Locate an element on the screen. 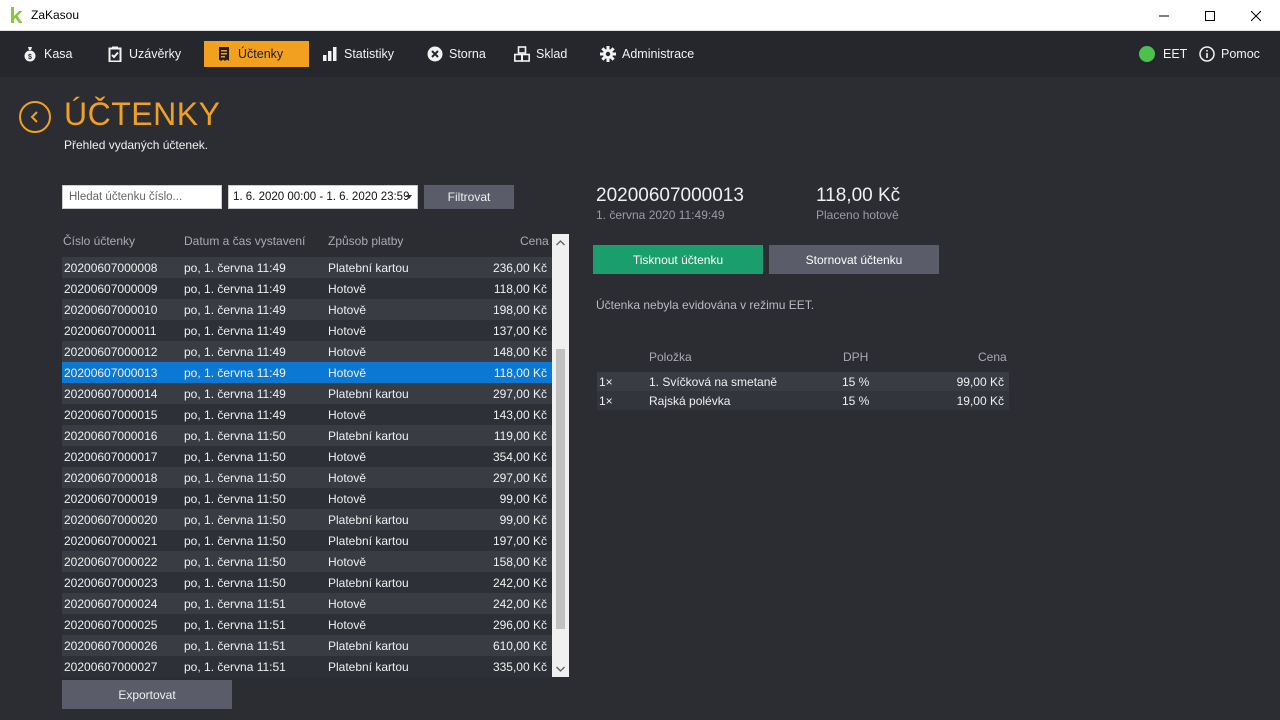  cell-price: 197,00 Kč is located at coordinates (519, 541).